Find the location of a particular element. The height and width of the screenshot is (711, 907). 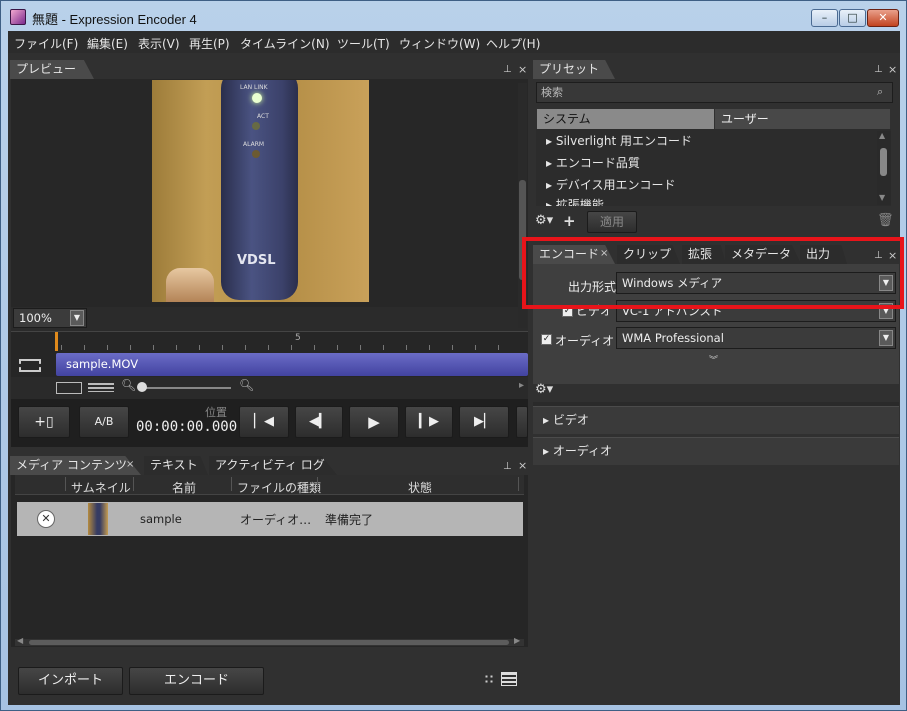

list-item: ▸ Silverlight 用エンコード is located at coordinates (619, 140).